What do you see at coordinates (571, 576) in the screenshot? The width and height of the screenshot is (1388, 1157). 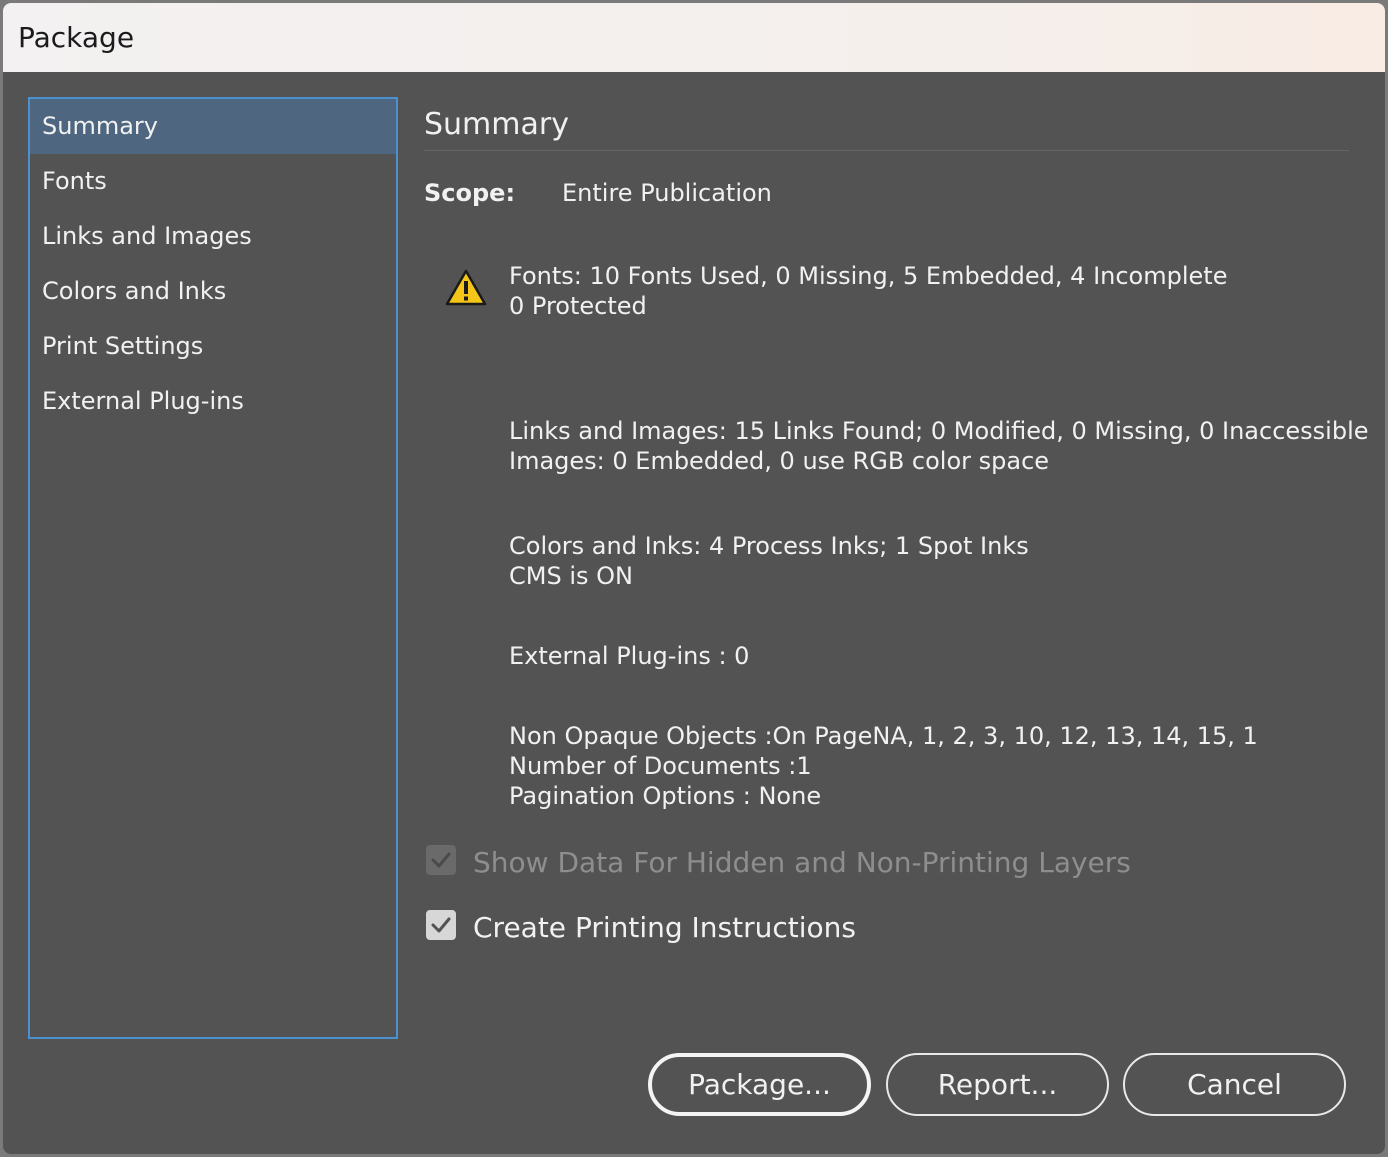 I see `cms-status-line: CMS is ON` at bounding box center [571, 576].